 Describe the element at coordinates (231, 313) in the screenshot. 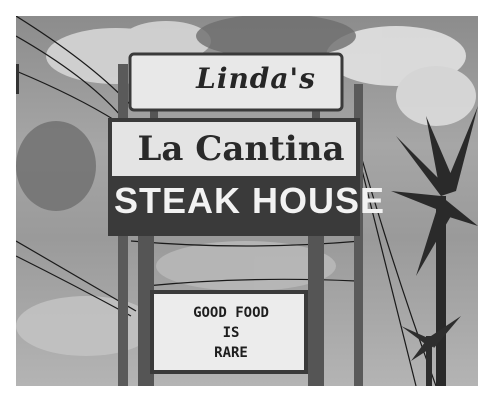

I see `marquee-line-1: GOOD FOOD` at that location.